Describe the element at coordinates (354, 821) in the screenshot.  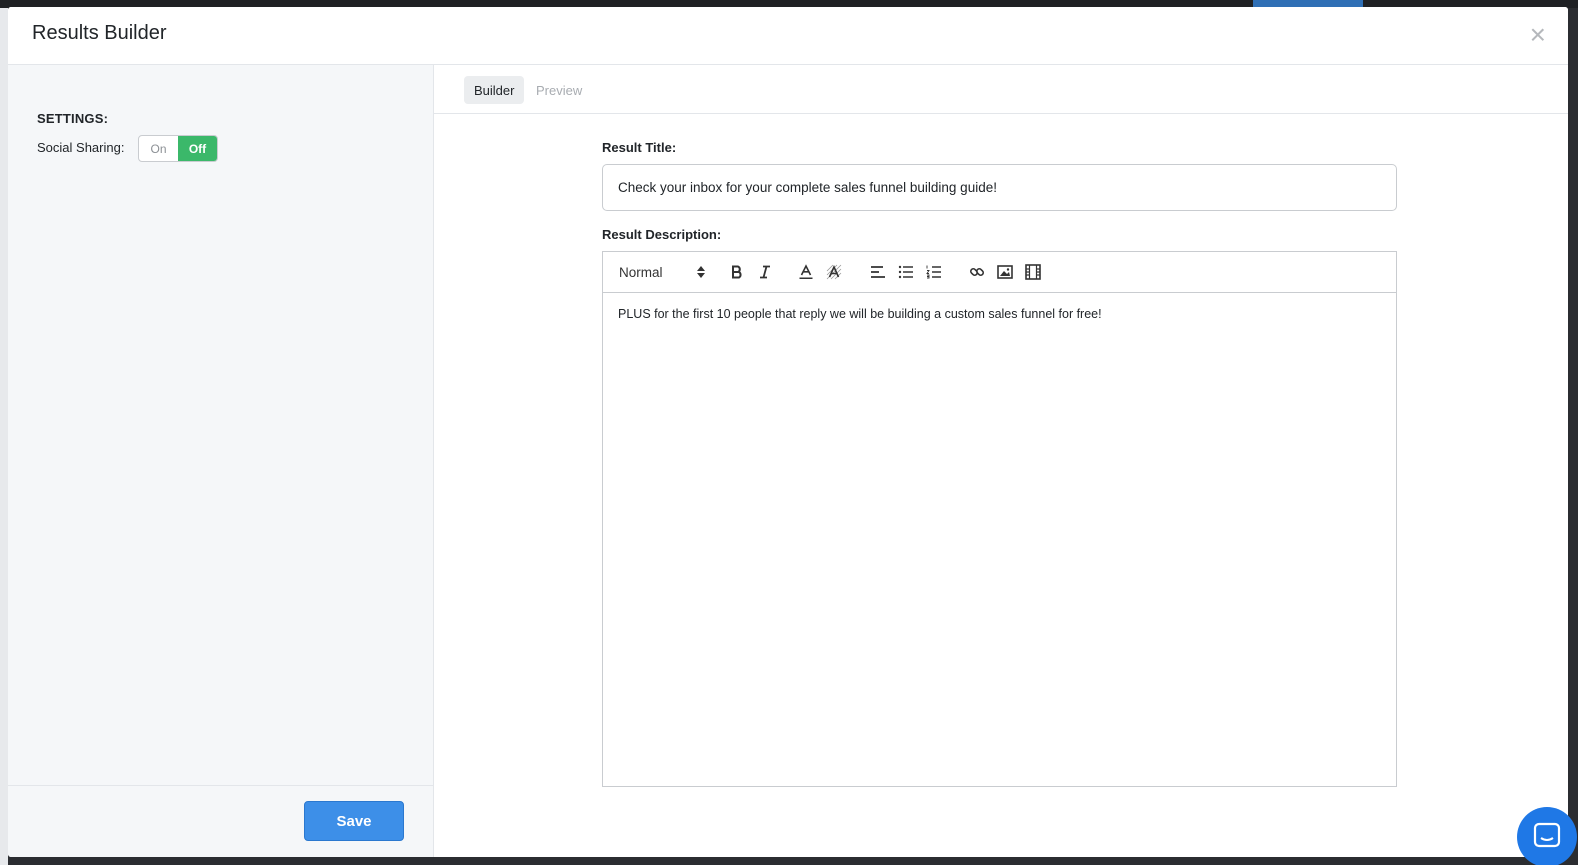
I see `save-button: Save` at that location.